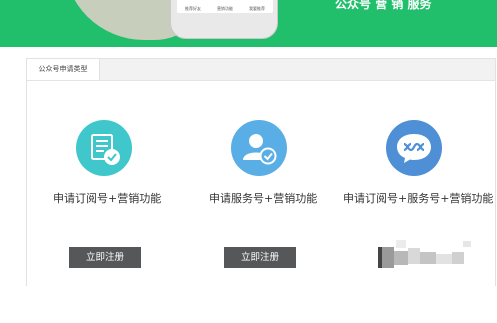 Image resolution: width=497 pixels, height=323 pixels. What do you see at coordinates (261, 70) in the screenshot?
I see `tab-bar: 公众号申请类型` at bounding box center [261, 70].